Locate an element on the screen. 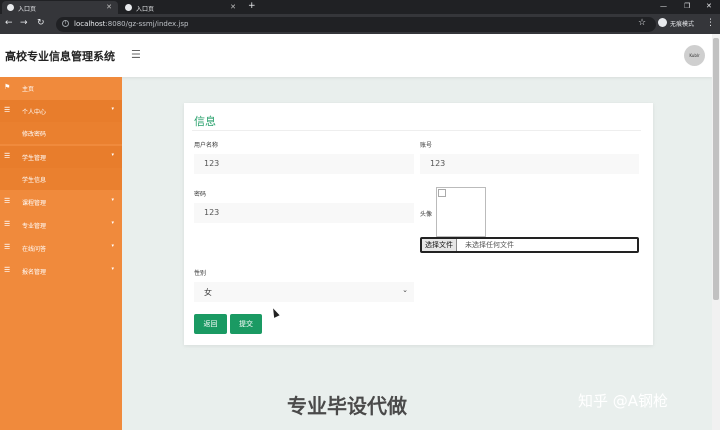 The image size is (720, 430). gender-label: 性别 is located at coordinates (200, 273).